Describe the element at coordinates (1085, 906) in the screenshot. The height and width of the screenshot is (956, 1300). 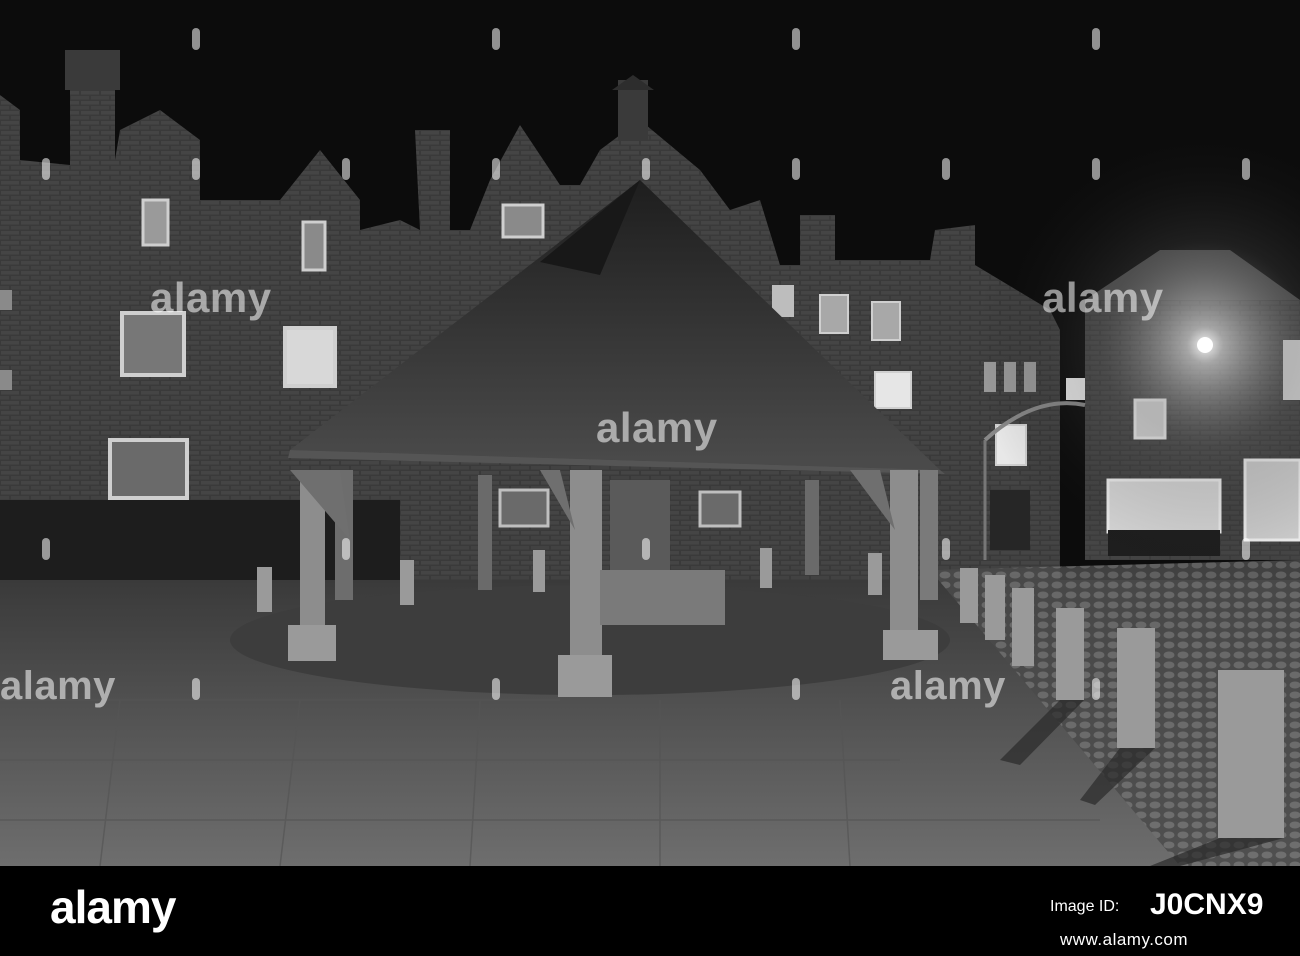
I see `image-id-label: Image ID:` at that location.